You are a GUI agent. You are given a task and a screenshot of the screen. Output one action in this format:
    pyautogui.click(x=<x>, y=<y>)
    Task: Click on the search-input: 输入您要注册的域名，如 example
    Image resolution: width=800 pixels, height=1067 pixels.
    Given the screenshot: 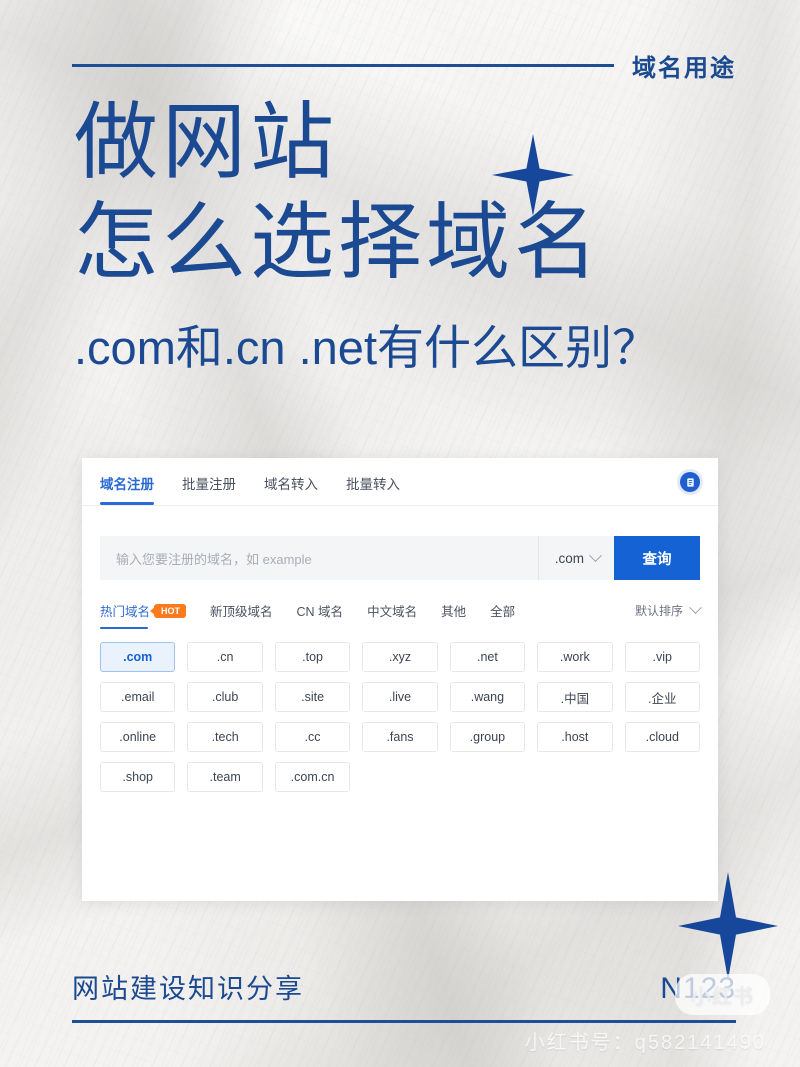 What is the action you would take?
    pyautogui.click(x=319, y=558)
    